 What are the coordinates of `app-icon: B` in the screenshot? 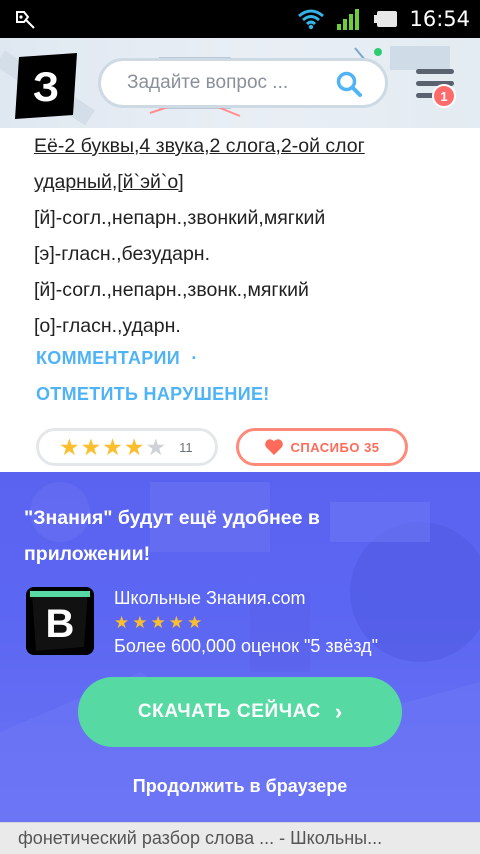 It's located at (60, 621).